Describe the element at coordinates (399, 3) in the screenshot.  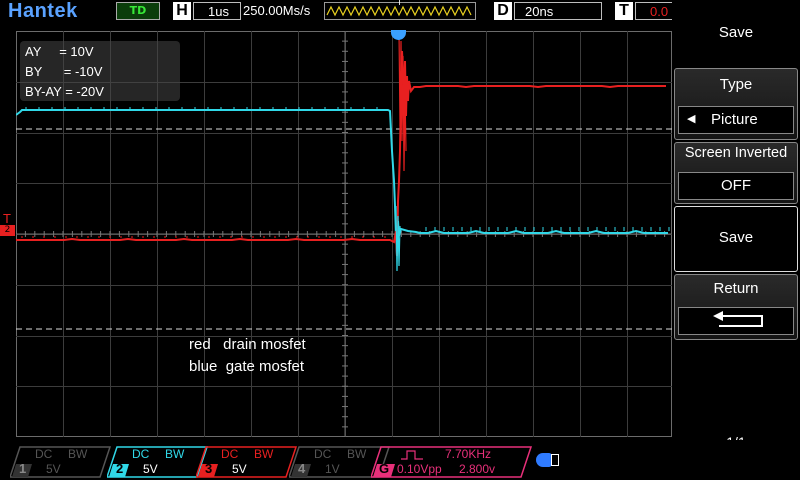
I see `trigger-position-marker: T` at that location.